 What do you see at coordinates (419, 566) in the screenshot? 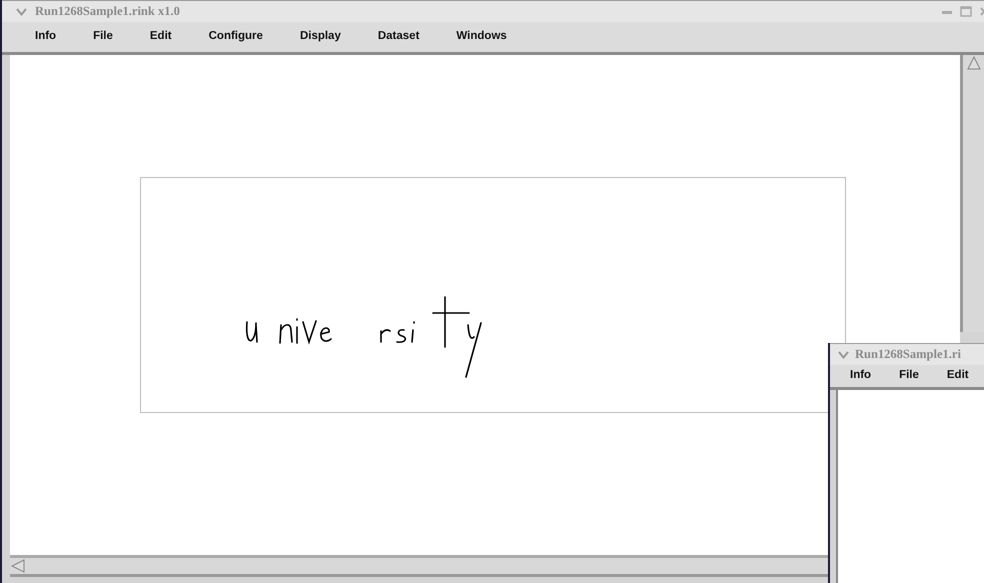
I see `horizontal-scrollbar` at bounding box center [419, 566].